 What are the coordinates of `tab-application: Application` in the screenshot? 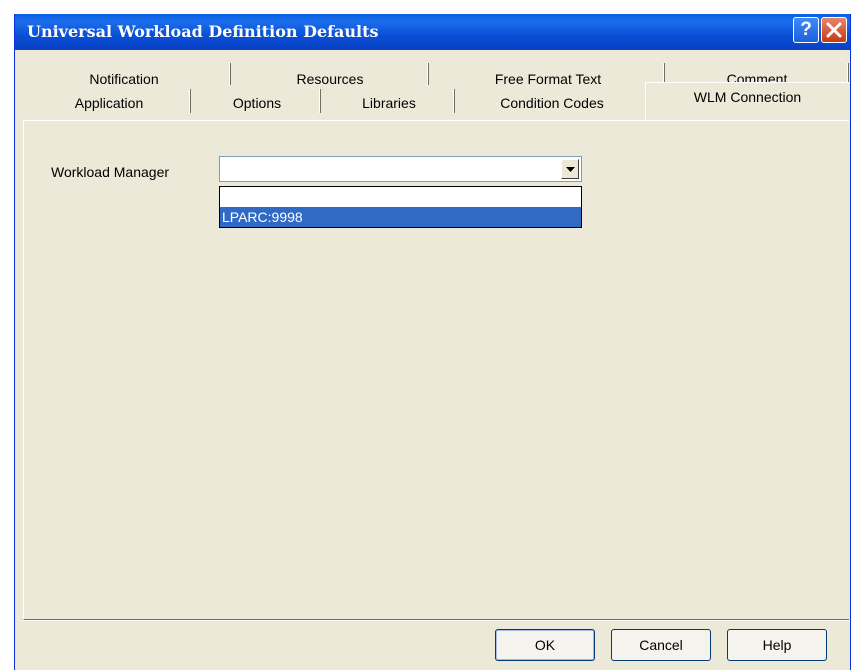 It's located at (109, 103).